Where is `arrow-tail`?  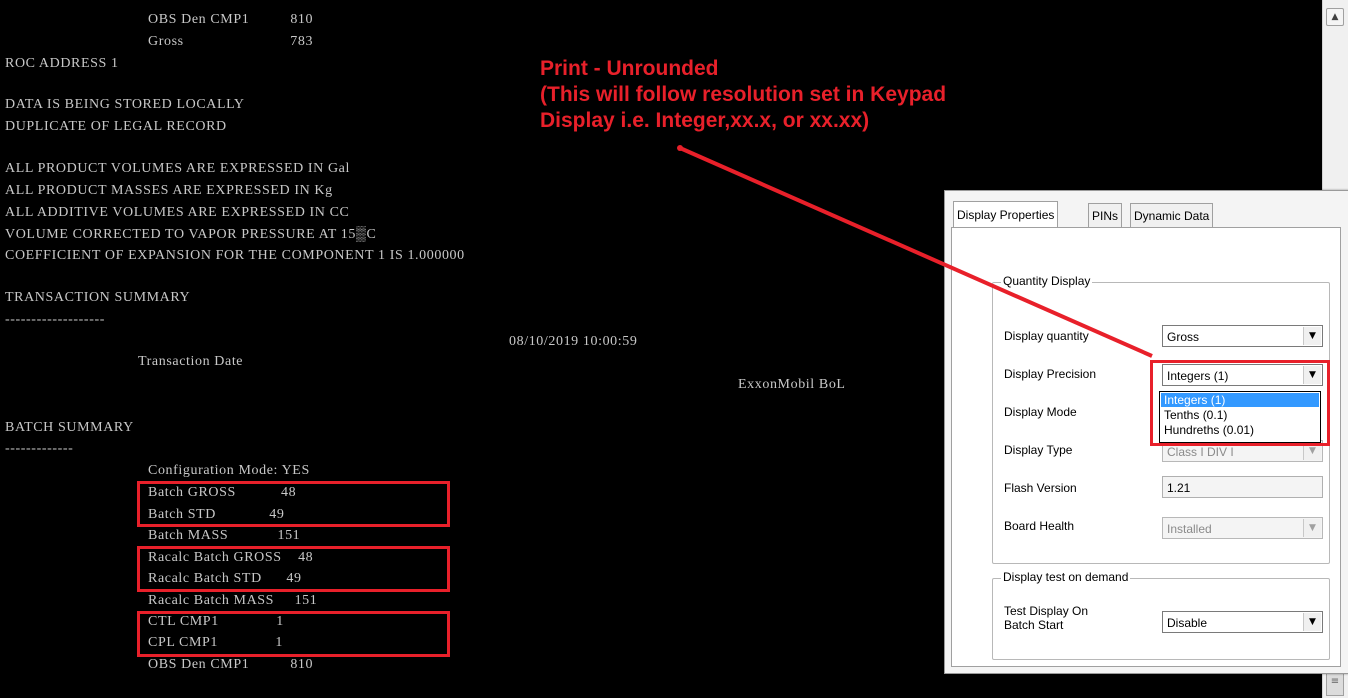 arrow-tail is located at coordinates (680, 148).